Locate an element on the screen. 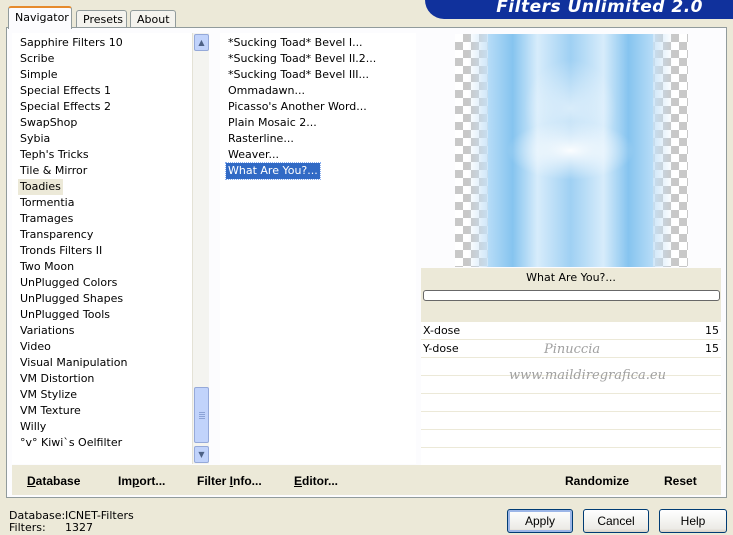  category-item: SwapShop is located at coordinates (48, 123).